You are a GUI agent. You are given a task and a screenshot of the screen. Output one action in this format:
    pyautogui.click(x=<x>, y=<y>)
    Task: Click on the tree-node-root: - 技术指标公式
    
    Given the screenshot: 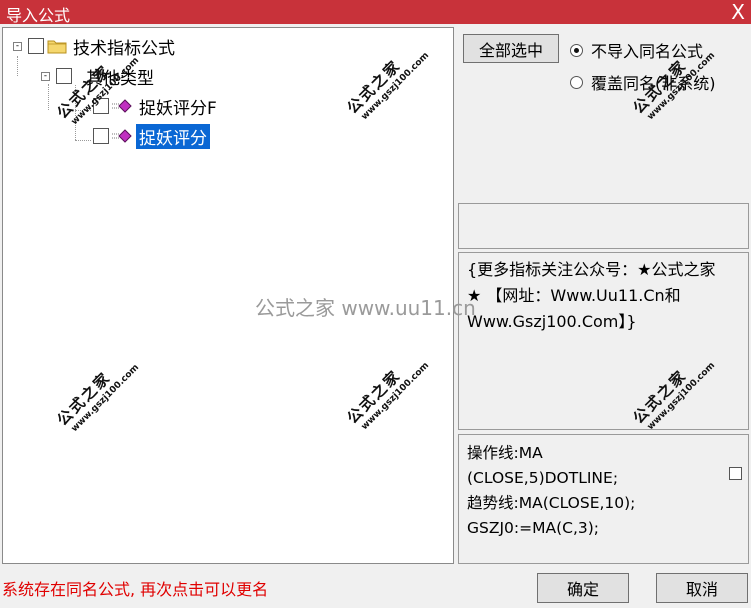 What is the action you would take?
    pyautogui.click(x=94, y=46)
    